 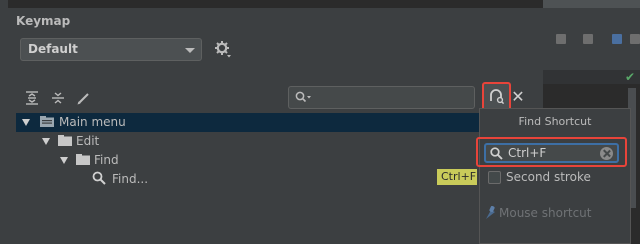 I want to click on background-window-edge, so click(x=4, y=122).